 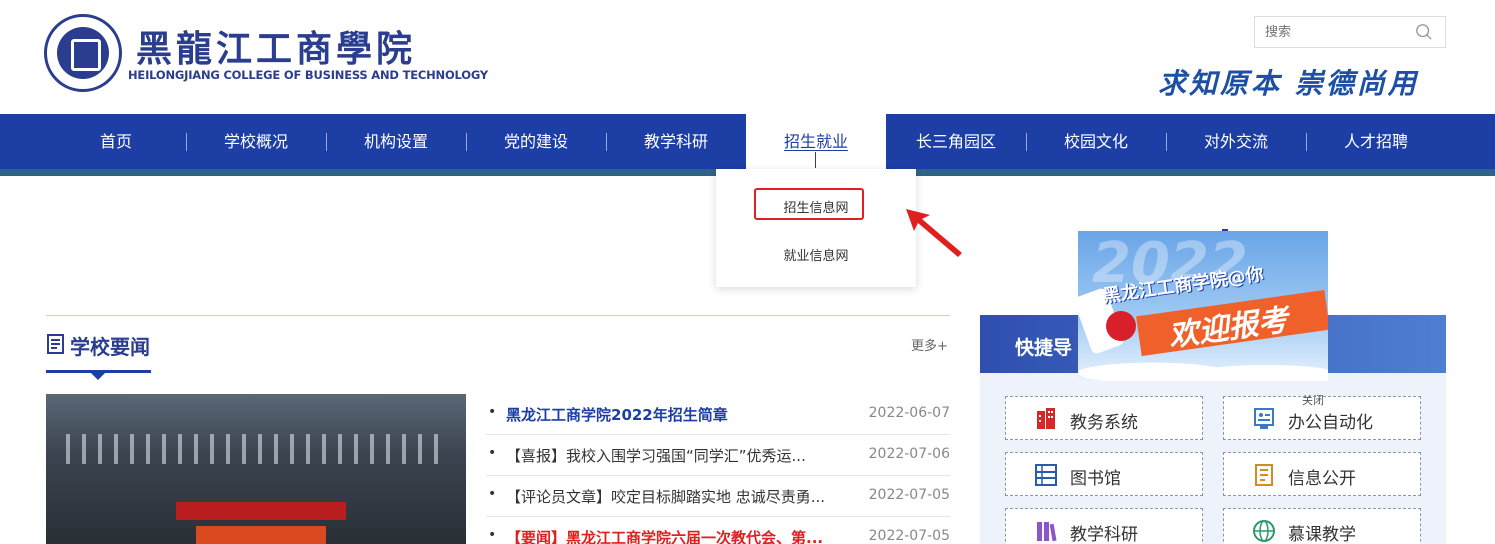 What do you see at coordinates (1044, 348) in the screenshot?
I see `quick-nav-title: 快捷导` at bounding box center [1044, 348].